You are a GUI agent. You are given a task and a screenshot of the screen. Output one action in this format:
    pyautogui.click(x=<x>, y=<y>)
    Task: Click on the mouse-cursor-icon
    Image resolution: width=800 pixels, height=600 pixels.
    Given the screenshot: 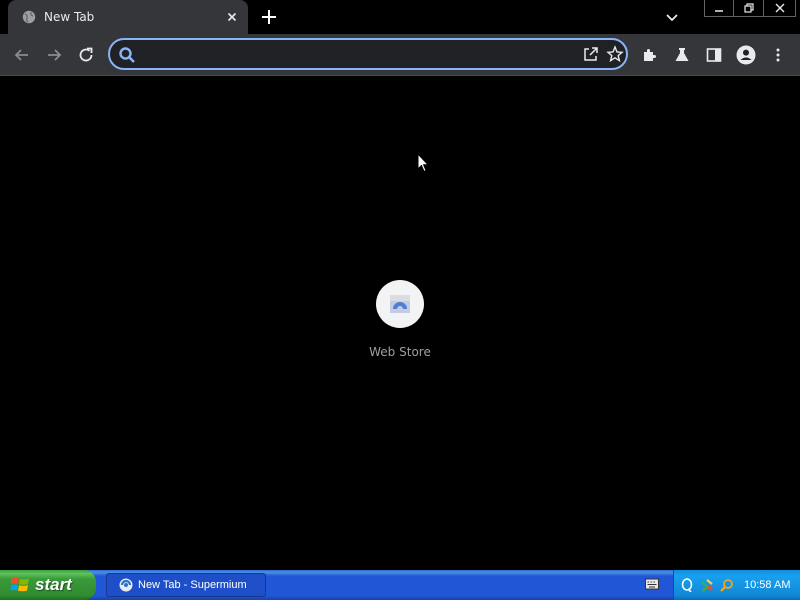 What is the action you would take?
    pyautogui.click(x=423, y=163)
    